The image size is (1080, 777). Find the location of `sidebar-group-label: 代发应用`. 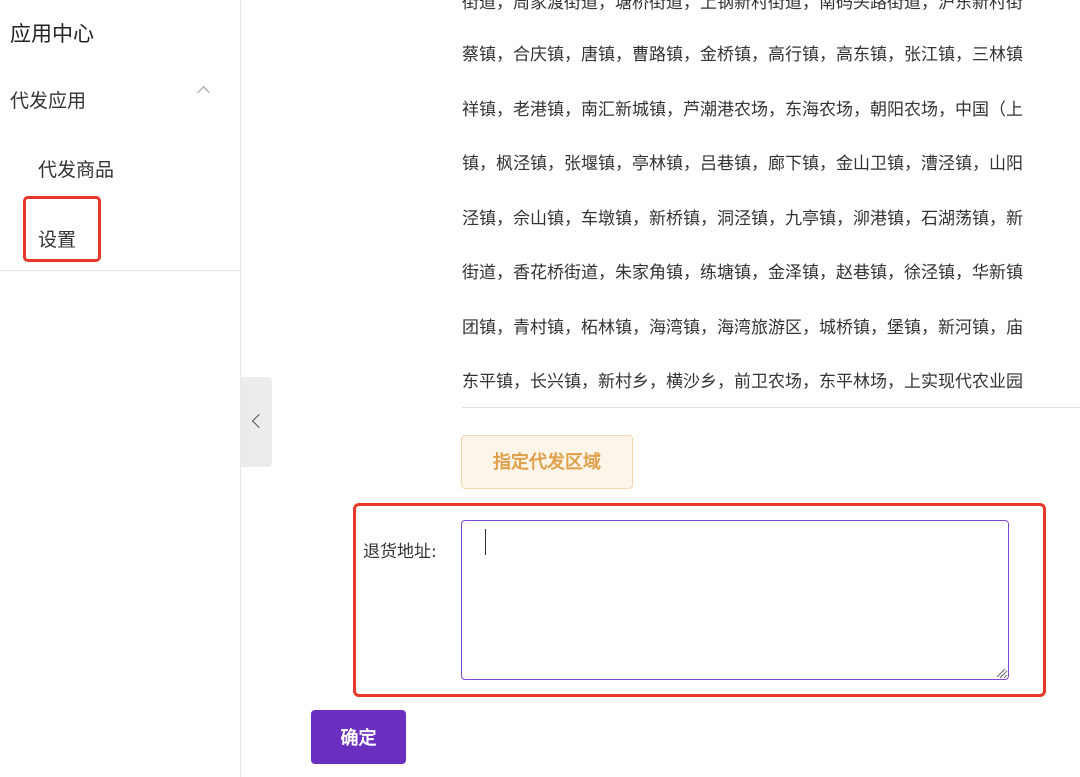

sidebar-group-label: 代发应用 is located at coordinates (48, 101).